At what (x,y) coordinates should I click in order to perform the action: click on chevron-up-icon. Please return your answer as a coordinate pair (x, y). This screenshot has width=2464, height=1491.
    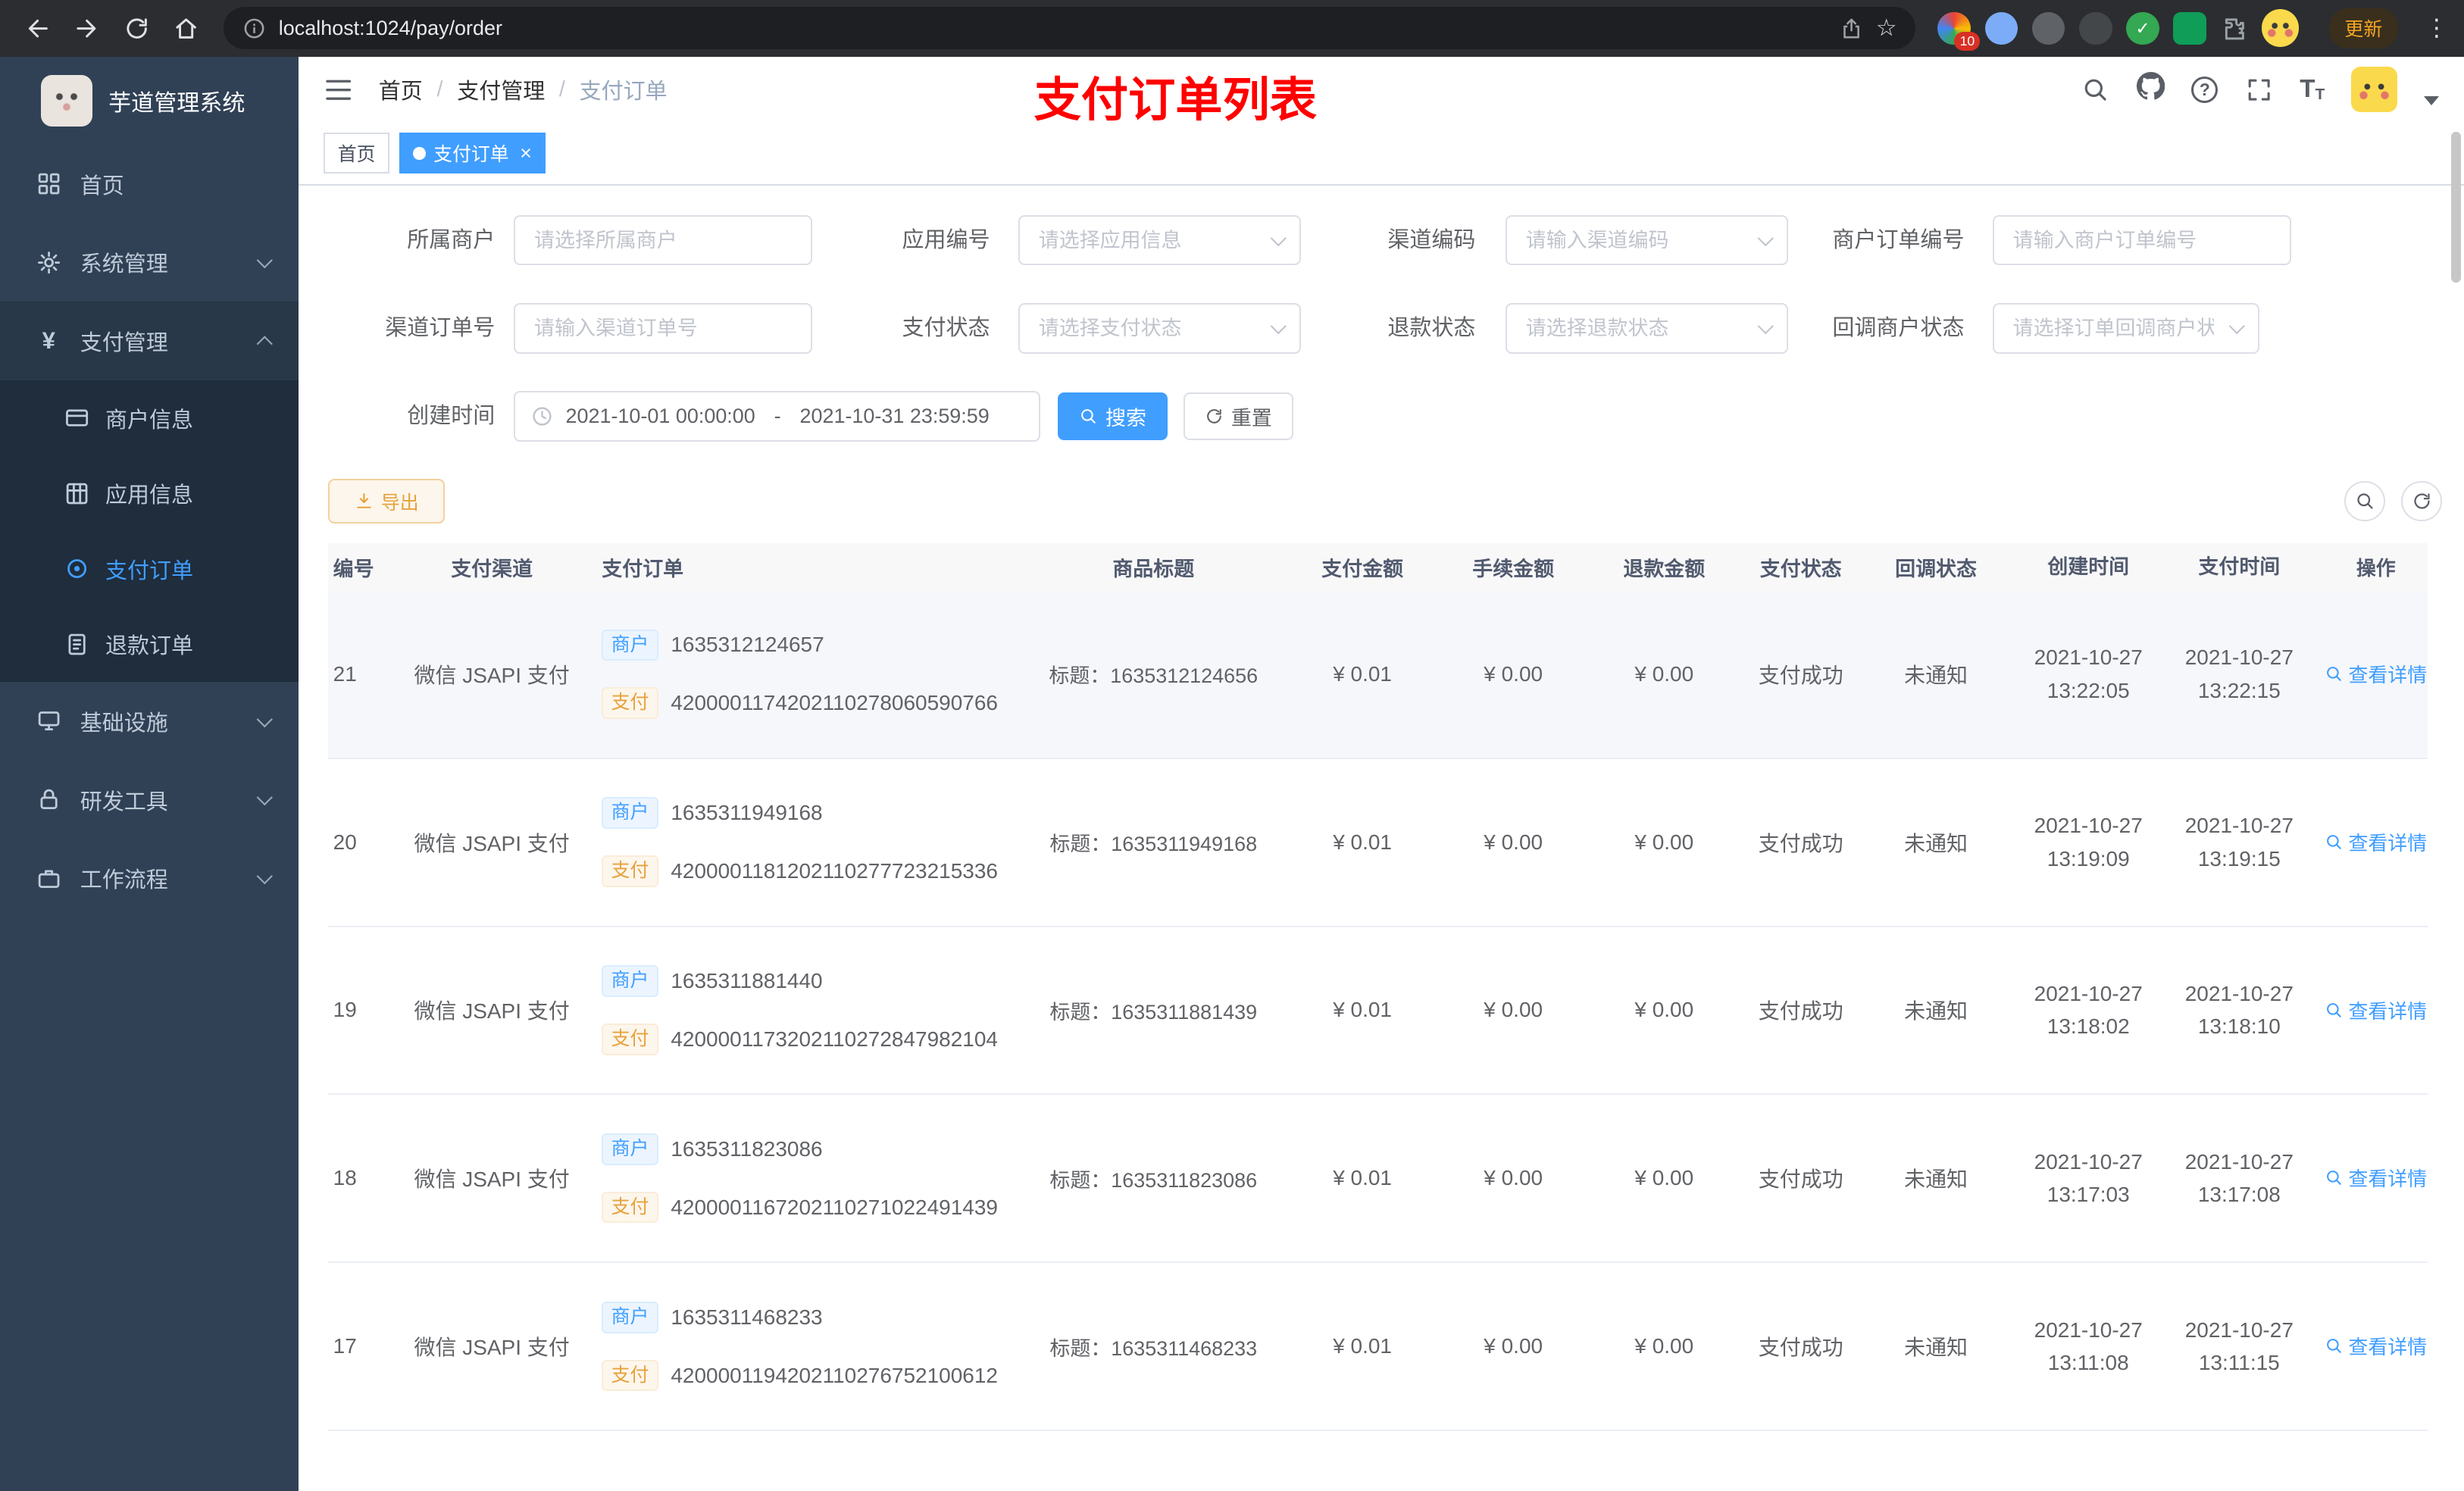
    Looking at the image, I should click on (265, 344).